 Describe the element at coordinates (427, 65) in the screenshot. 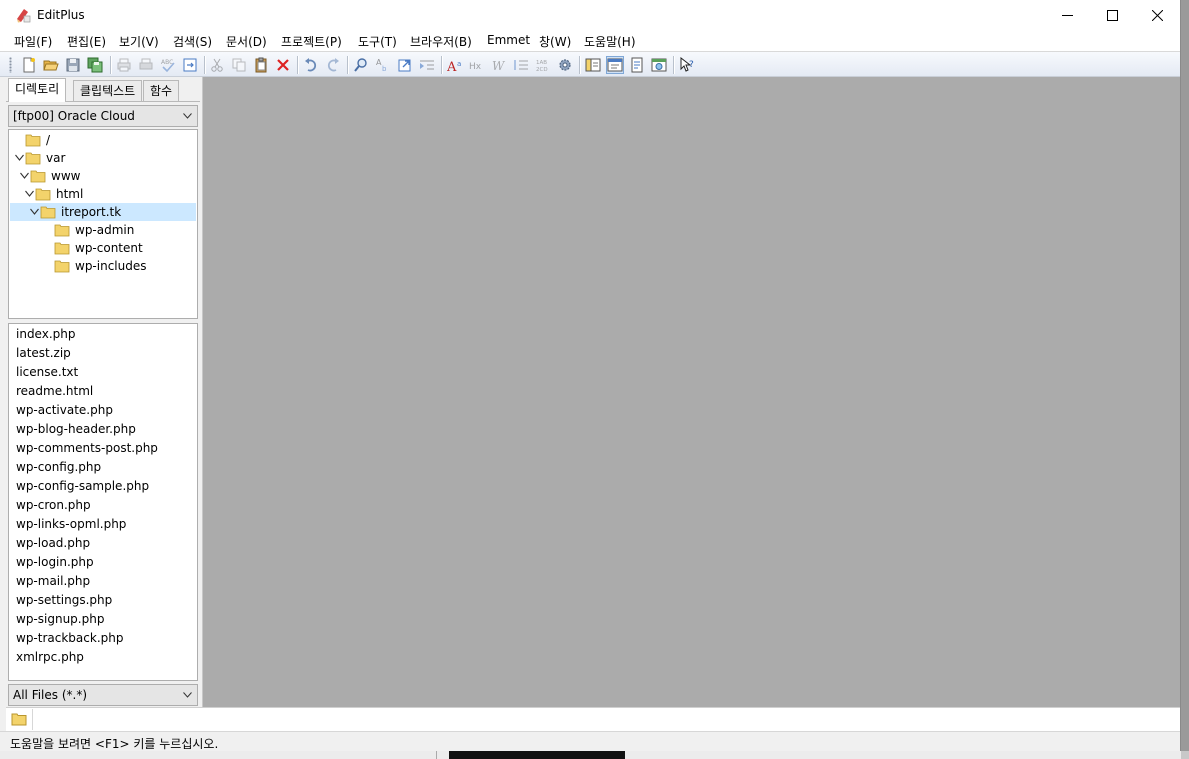

I see `indent-button` at that location.